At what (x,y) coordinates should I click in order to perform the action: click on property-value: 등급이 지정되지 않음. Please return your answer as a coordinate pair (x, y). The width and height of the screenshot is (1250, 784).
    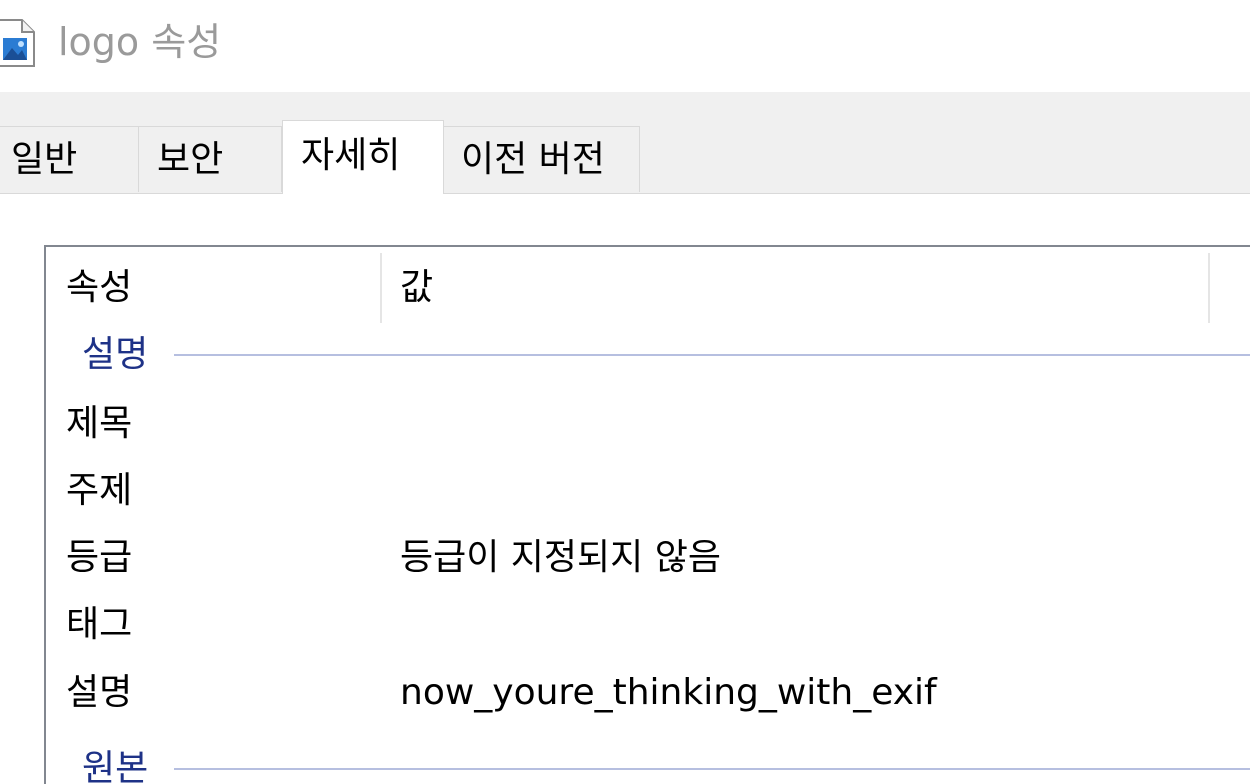
    Looking at the image, I should click on (560, 558).